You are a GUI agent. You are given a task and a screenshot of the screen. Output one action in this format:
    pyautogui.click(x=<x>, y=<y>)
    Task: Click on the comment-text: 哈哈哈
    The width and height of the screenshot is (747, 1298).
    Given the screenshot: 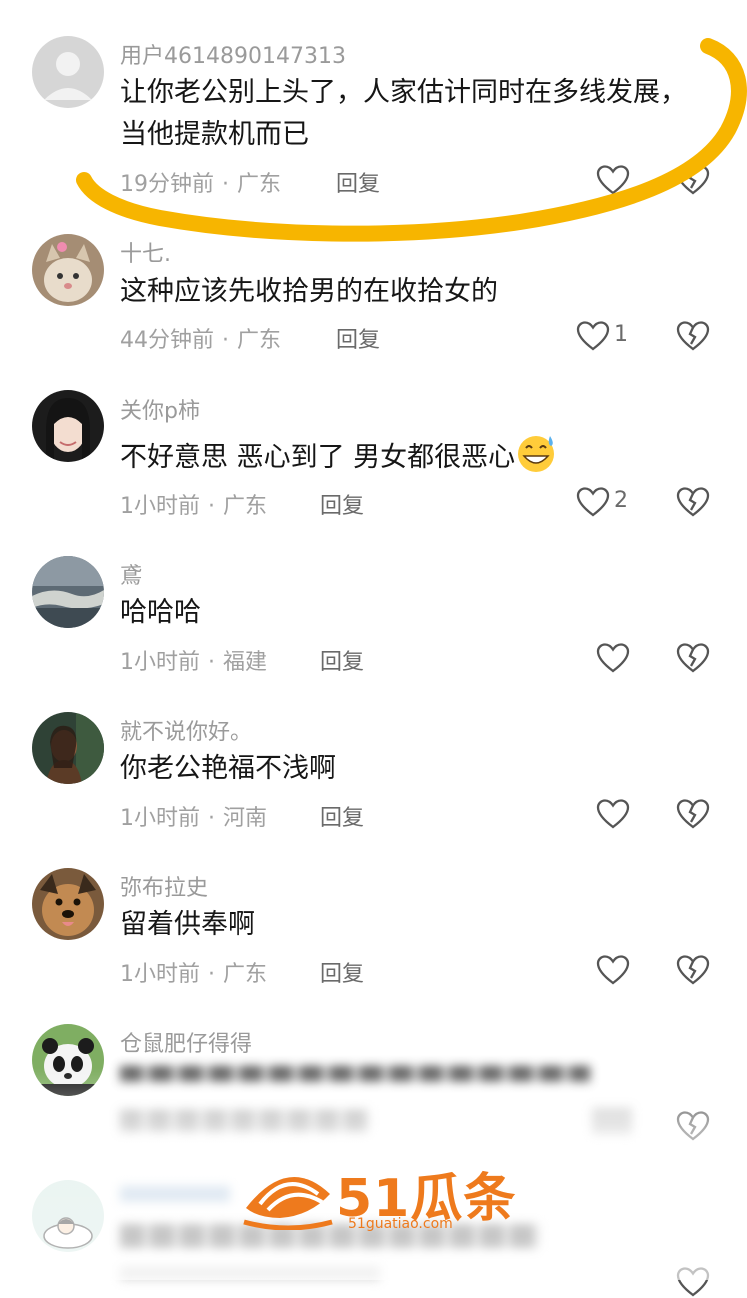 What is the action you would take?
    pyautogui.click(x=160, y=612)
    